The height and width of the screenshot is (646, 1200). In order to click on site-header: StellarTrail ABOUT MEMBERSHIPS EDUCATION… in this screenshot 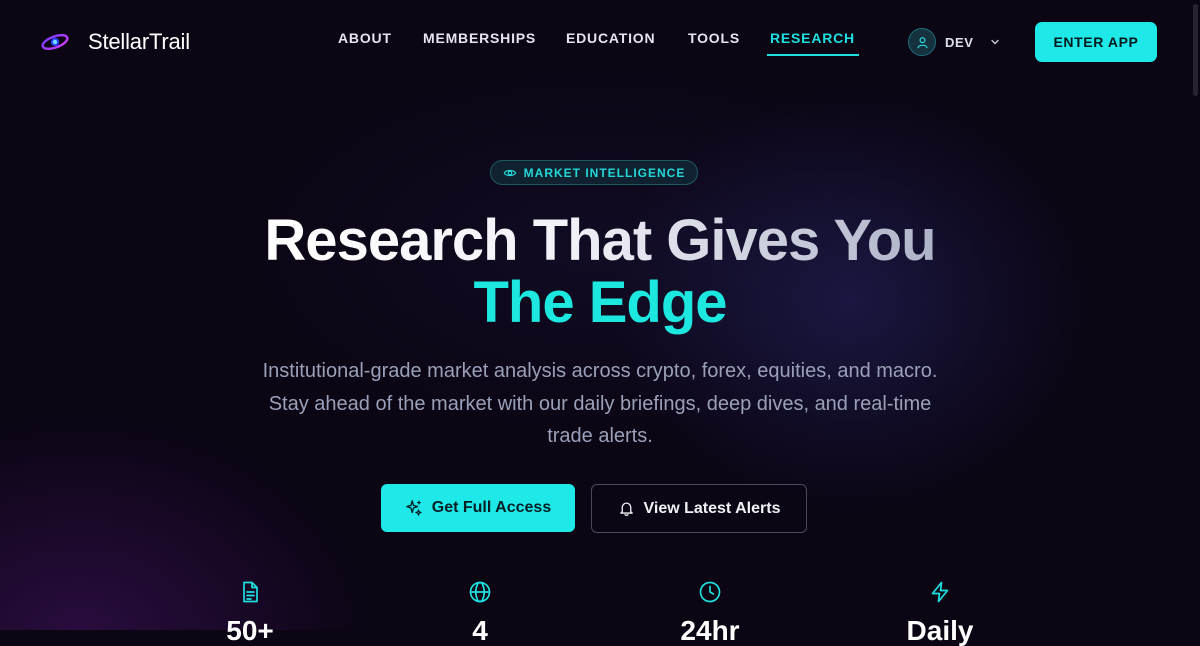, I will do `click(600, 42)`.